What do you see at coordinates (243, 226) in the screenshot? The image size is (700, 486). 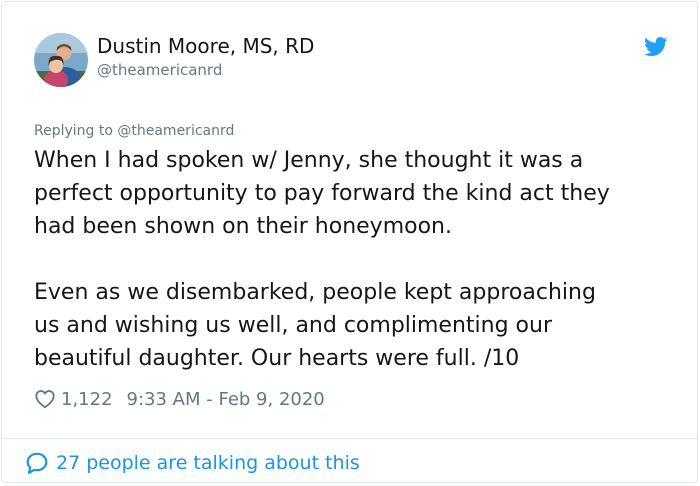 I see `tweet-text-line: had been shown on their honeymoon.` at bounding box center [243, 226].